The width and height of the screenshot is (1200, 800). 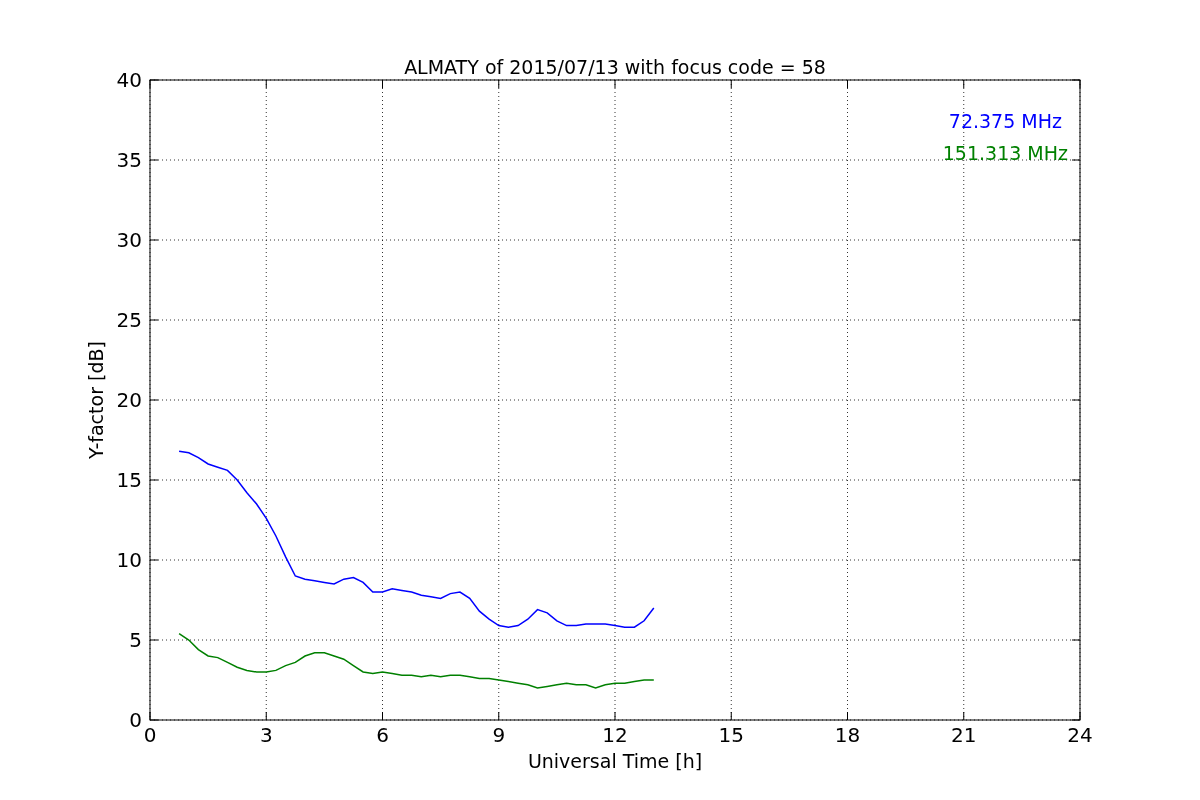 What do you see at coordinates (135, 640) in the screenshot?
I see `tick-label: 5` at bounding box center [135, 640].